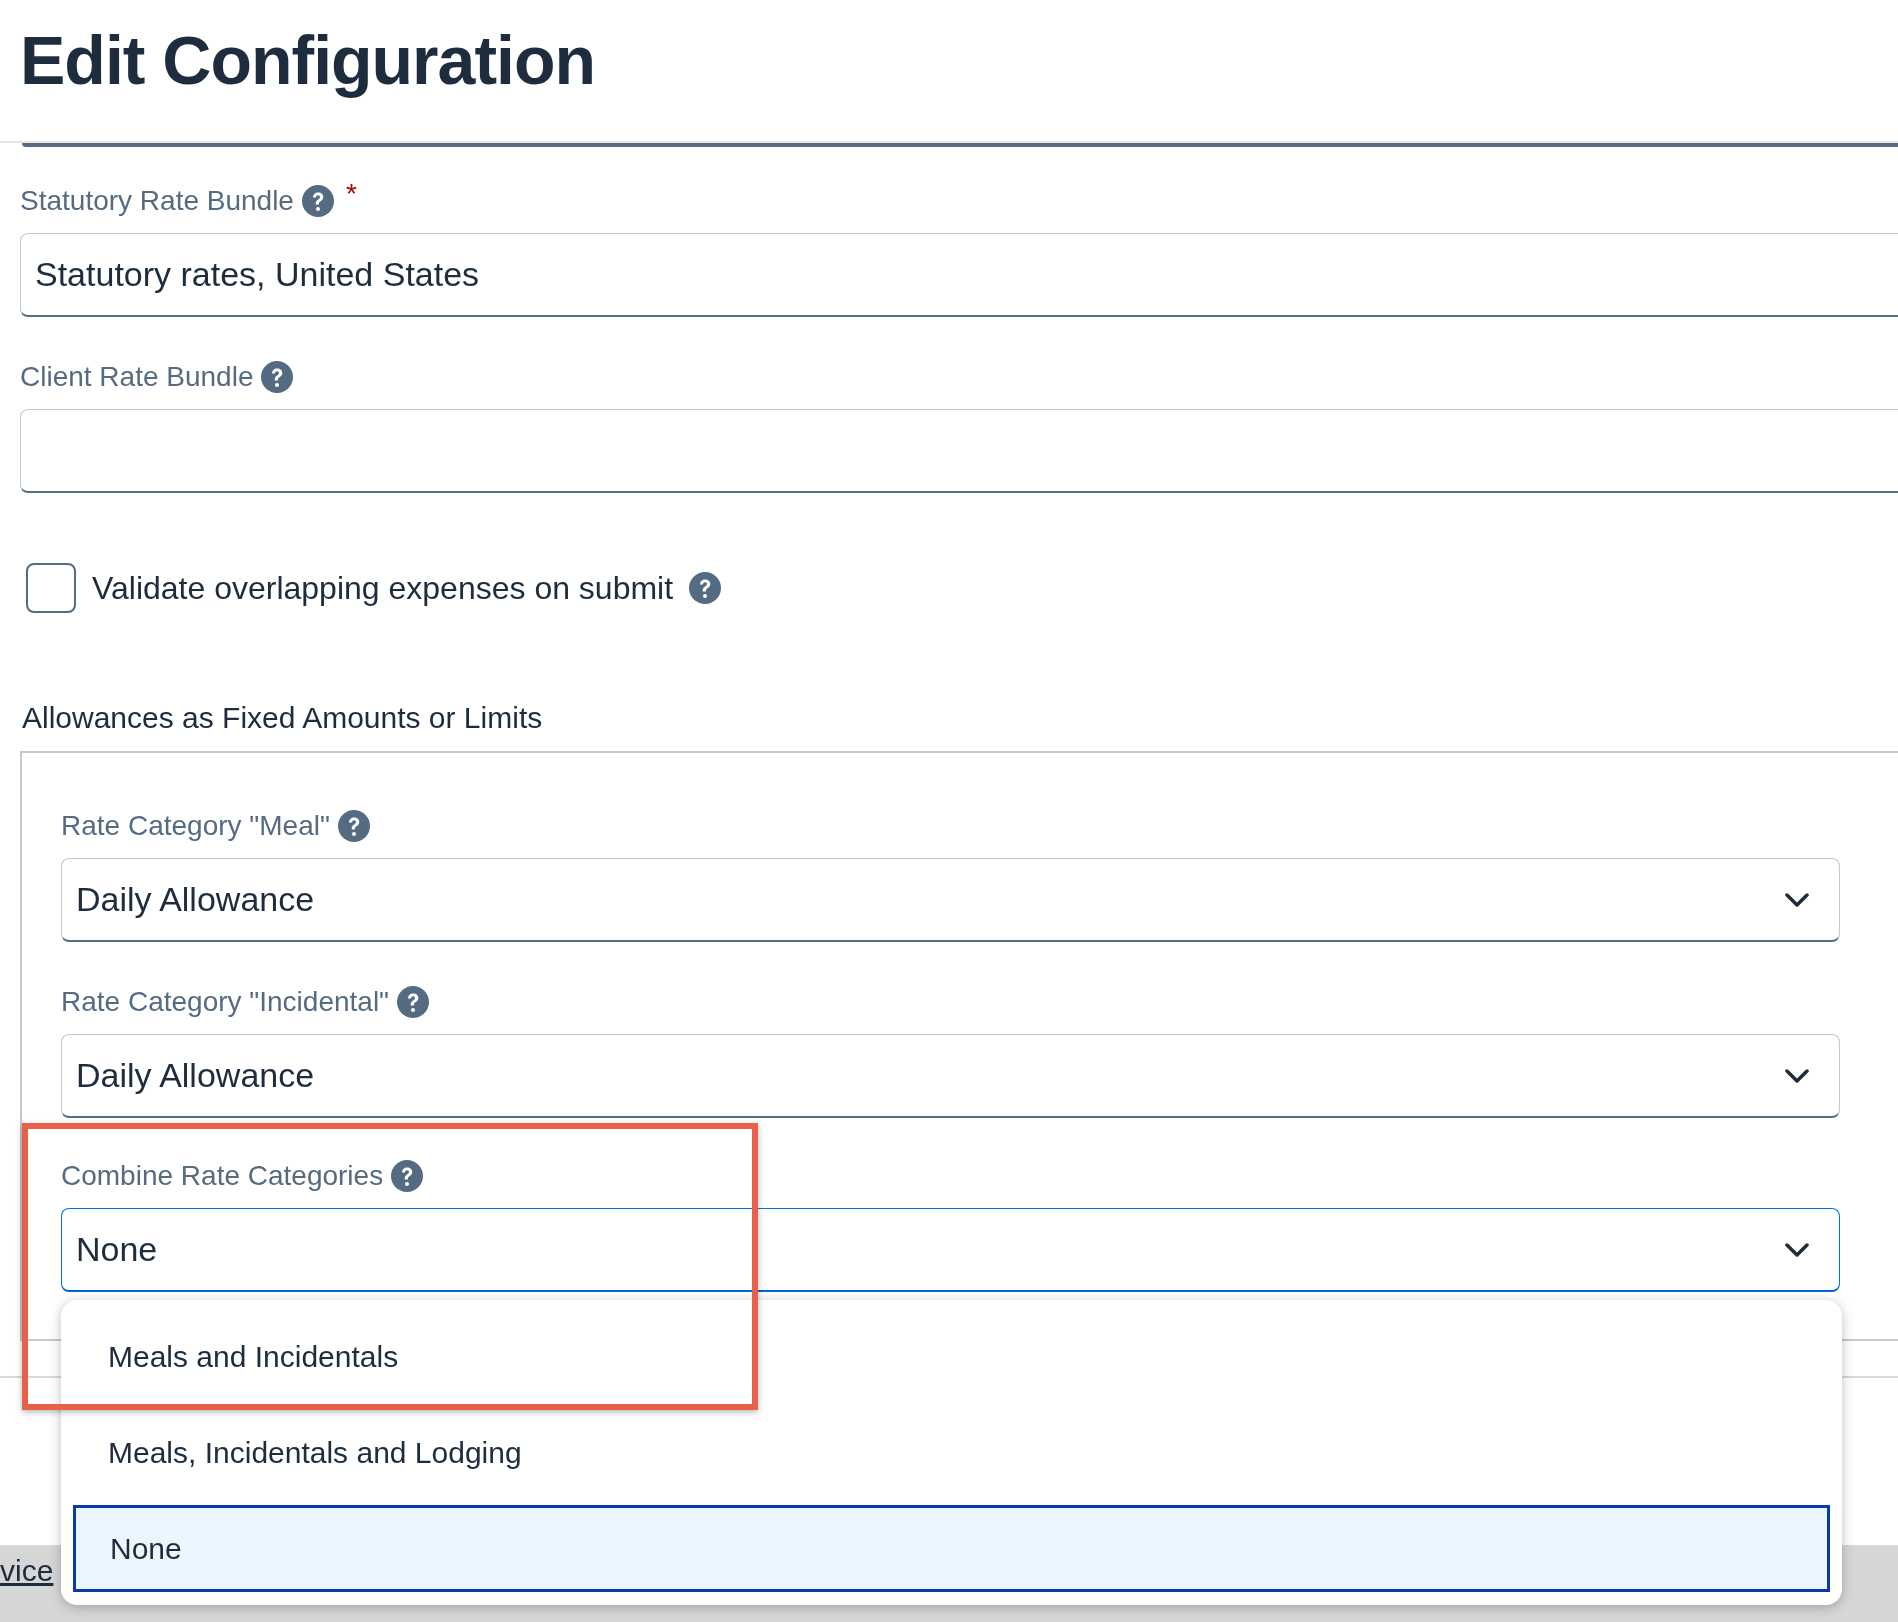 This screenshot has height=1622, width=1898. Describe the element at coordinates (959, 275) in the screenshot. I see `input-field: Statutory rates, United States` at that location.